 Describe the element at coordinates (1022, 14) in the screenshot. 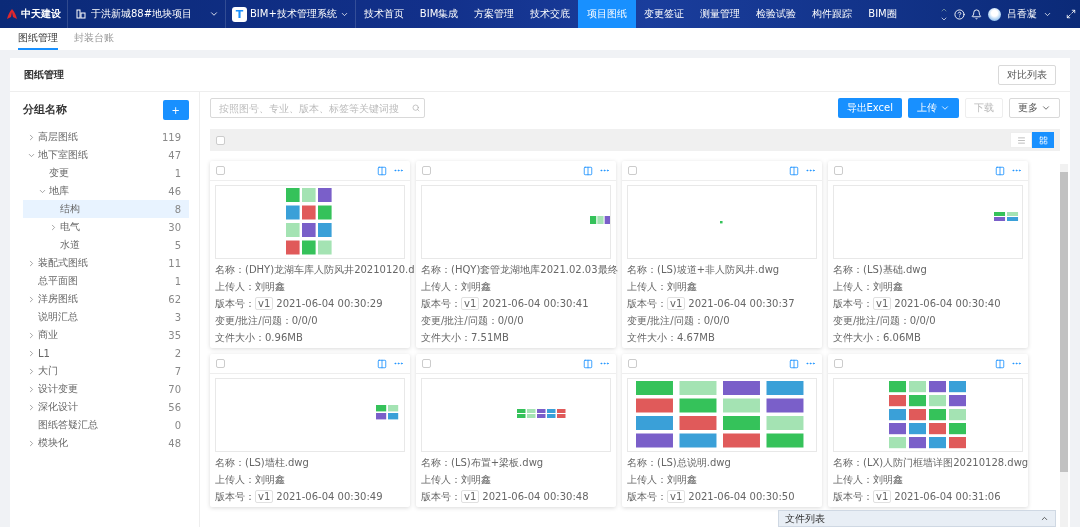

I see `user-name: 吕香凝` at that location.